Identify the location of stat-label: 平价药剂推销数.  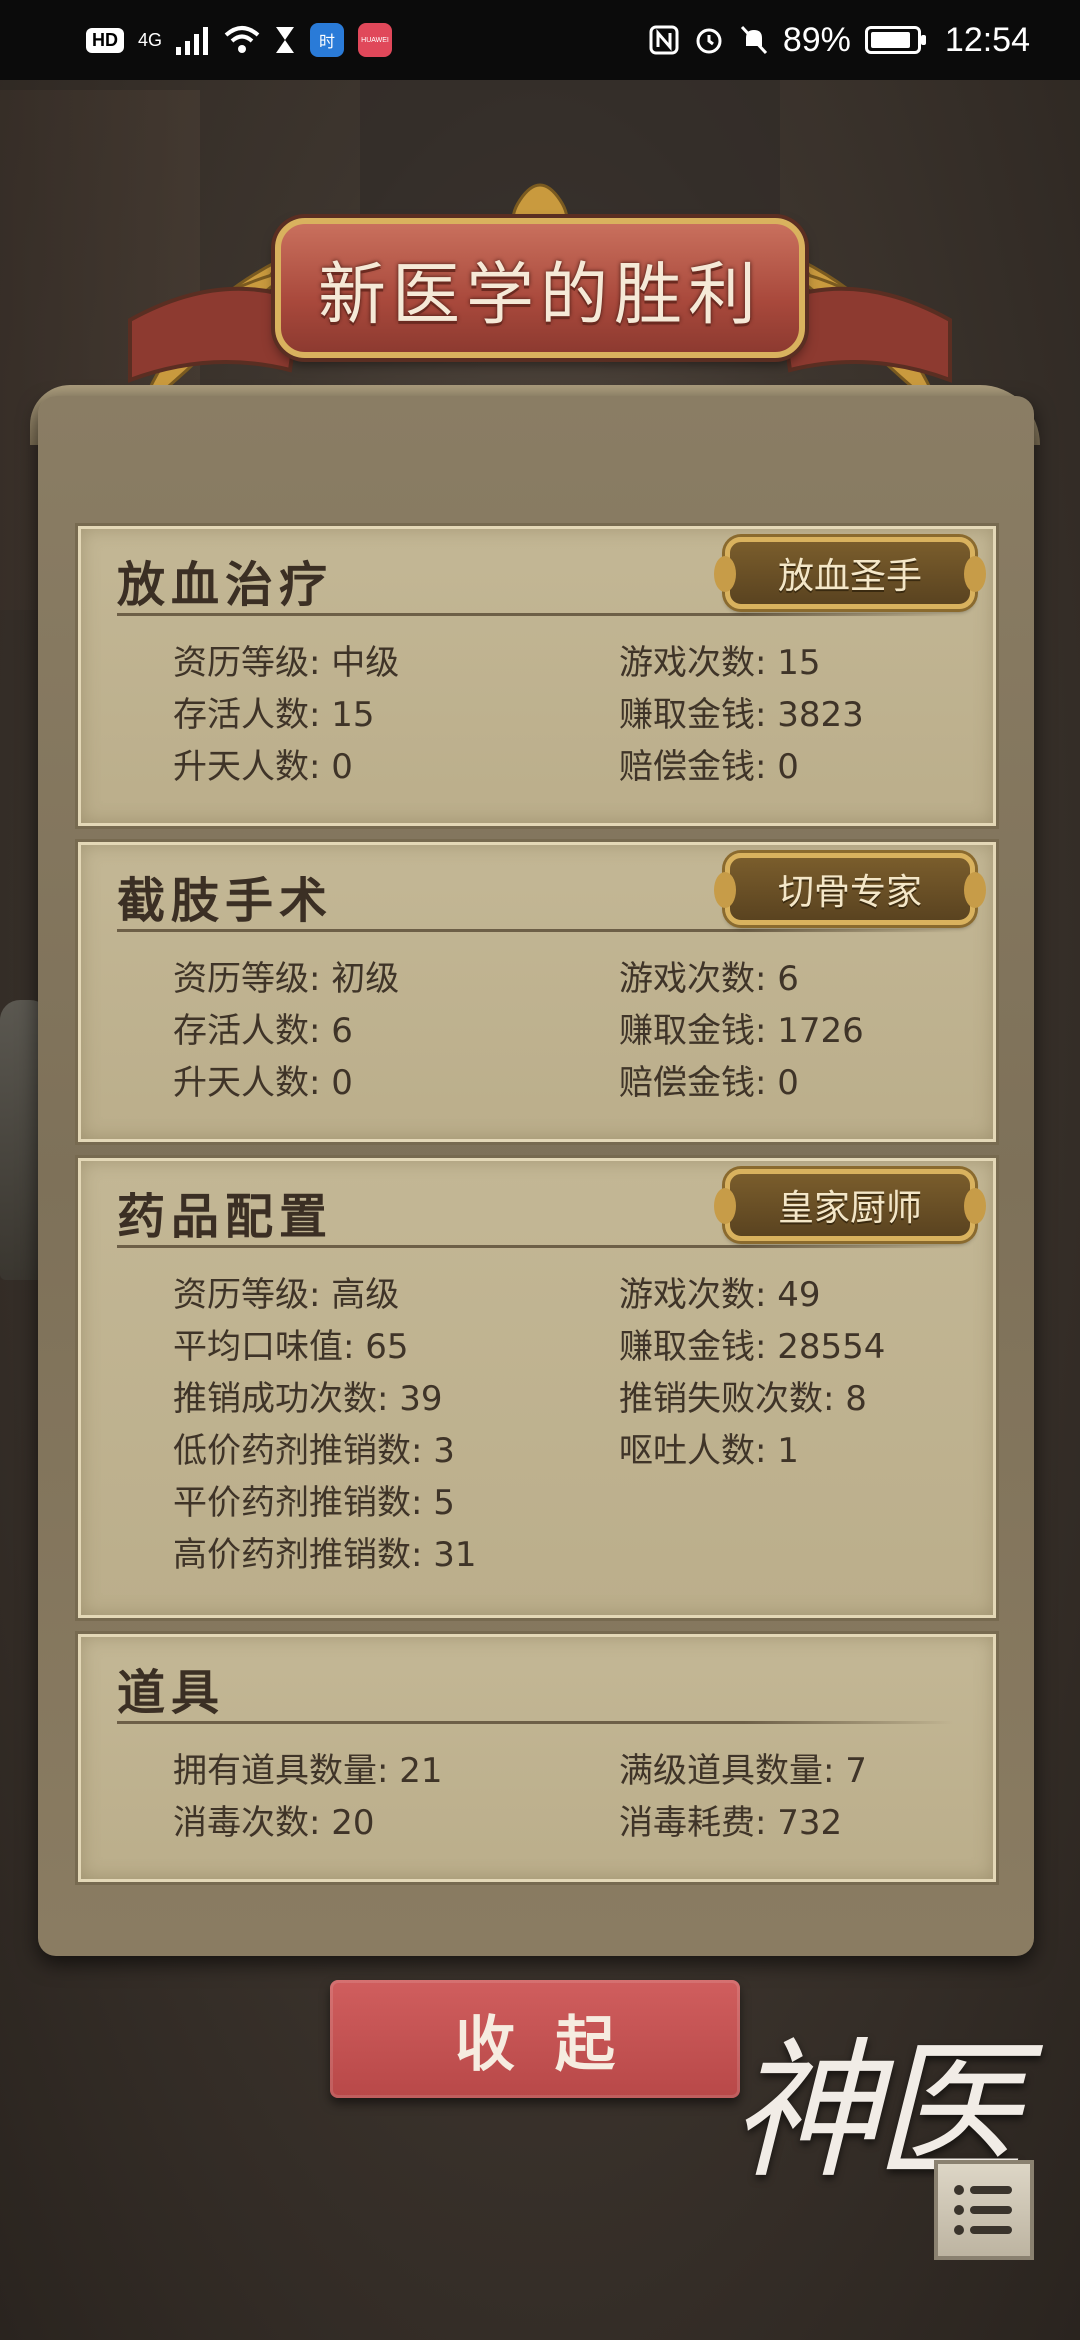
(292, 1503).